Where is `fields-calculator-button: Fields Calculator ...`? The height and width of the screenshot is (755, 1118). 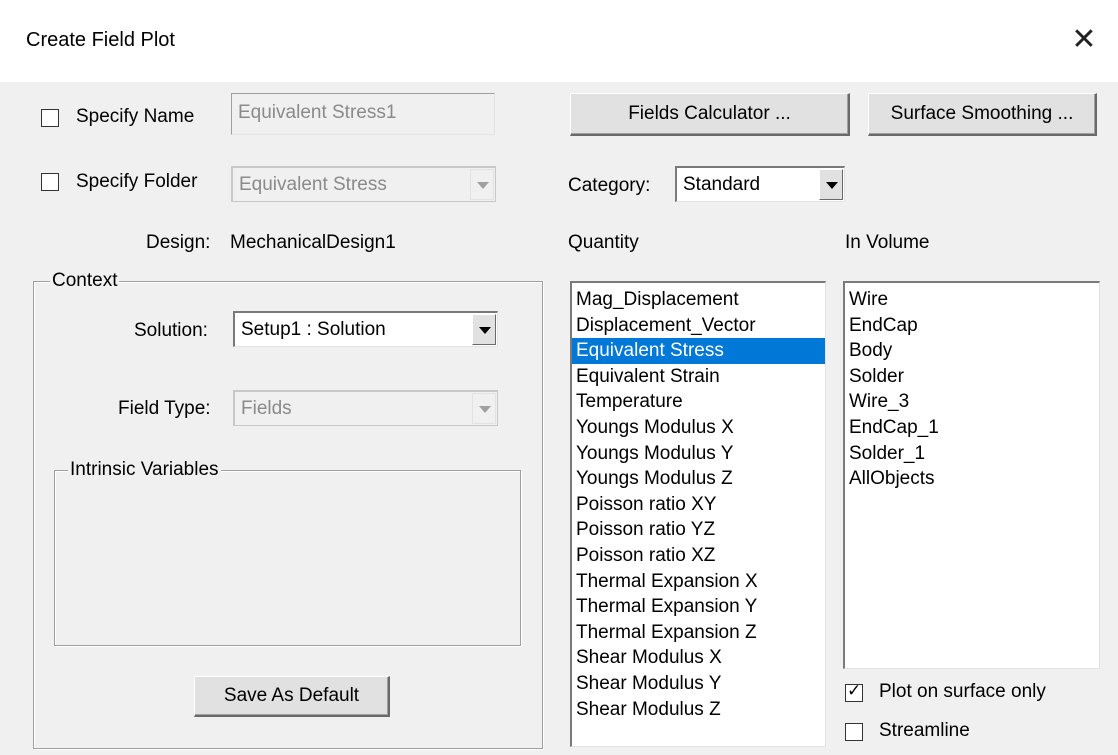
fields-calculator-button: Fields Calculator ... is located at coordinates (710, 114).